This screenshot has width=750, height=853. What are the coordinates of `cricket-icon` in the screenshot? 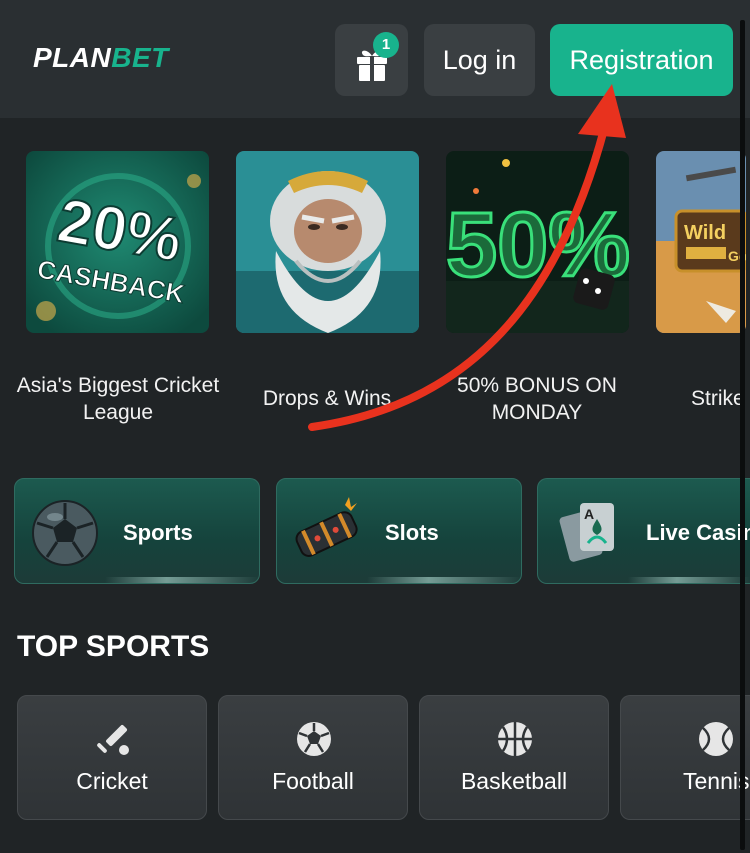 It's located at (113, 739).